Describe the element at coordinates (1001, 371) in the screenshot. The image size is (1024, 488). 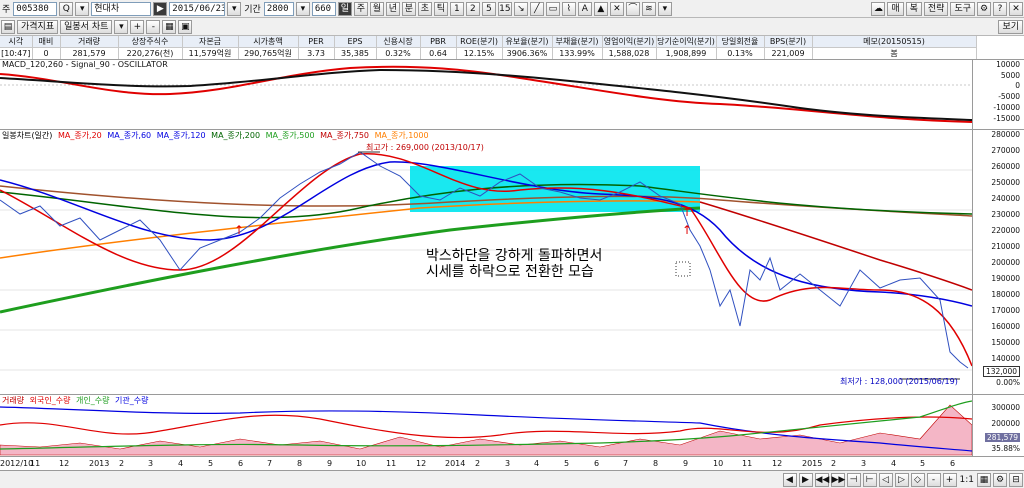
I see `last-price-badge: 132,000` at that location.